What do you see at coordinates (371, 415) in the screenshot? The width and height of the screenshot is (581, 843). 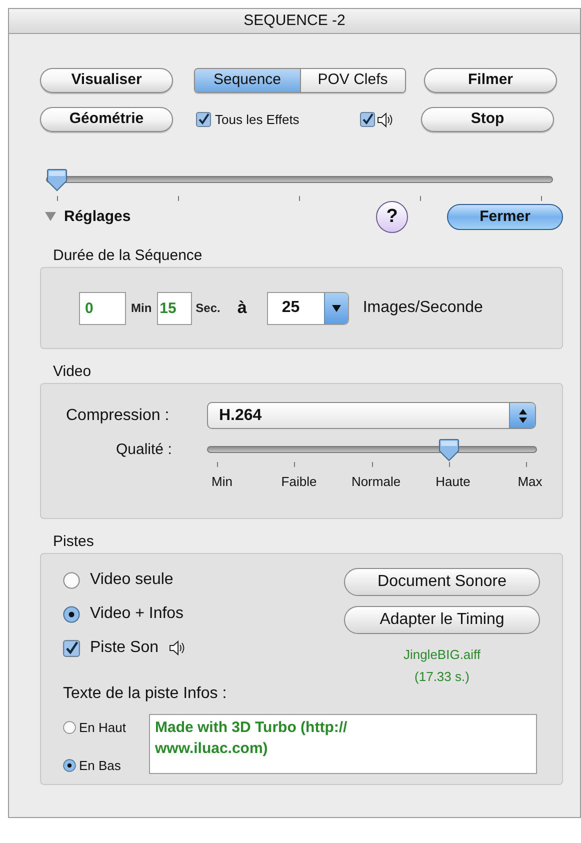 I see `compression-popup: H.264` at bounding box center [371, 415].